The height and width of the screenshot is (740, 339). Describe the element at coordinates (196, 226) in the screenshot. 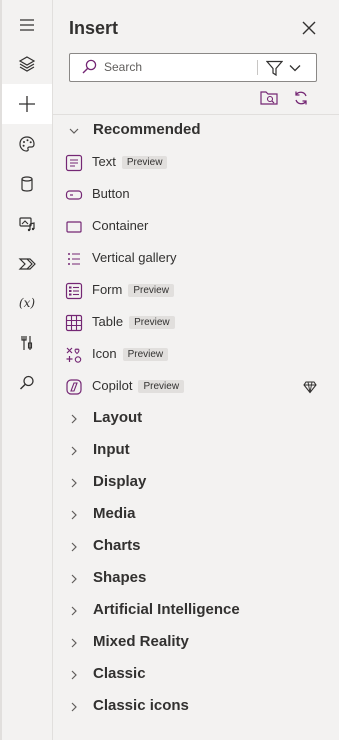

I see `control-item-container: Container` at that location.